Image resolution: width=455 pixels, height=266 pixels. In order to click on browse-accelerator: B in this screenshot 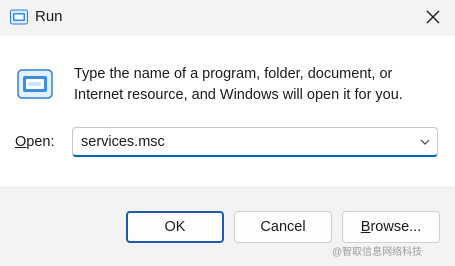, I will do `click(365, 227)`.